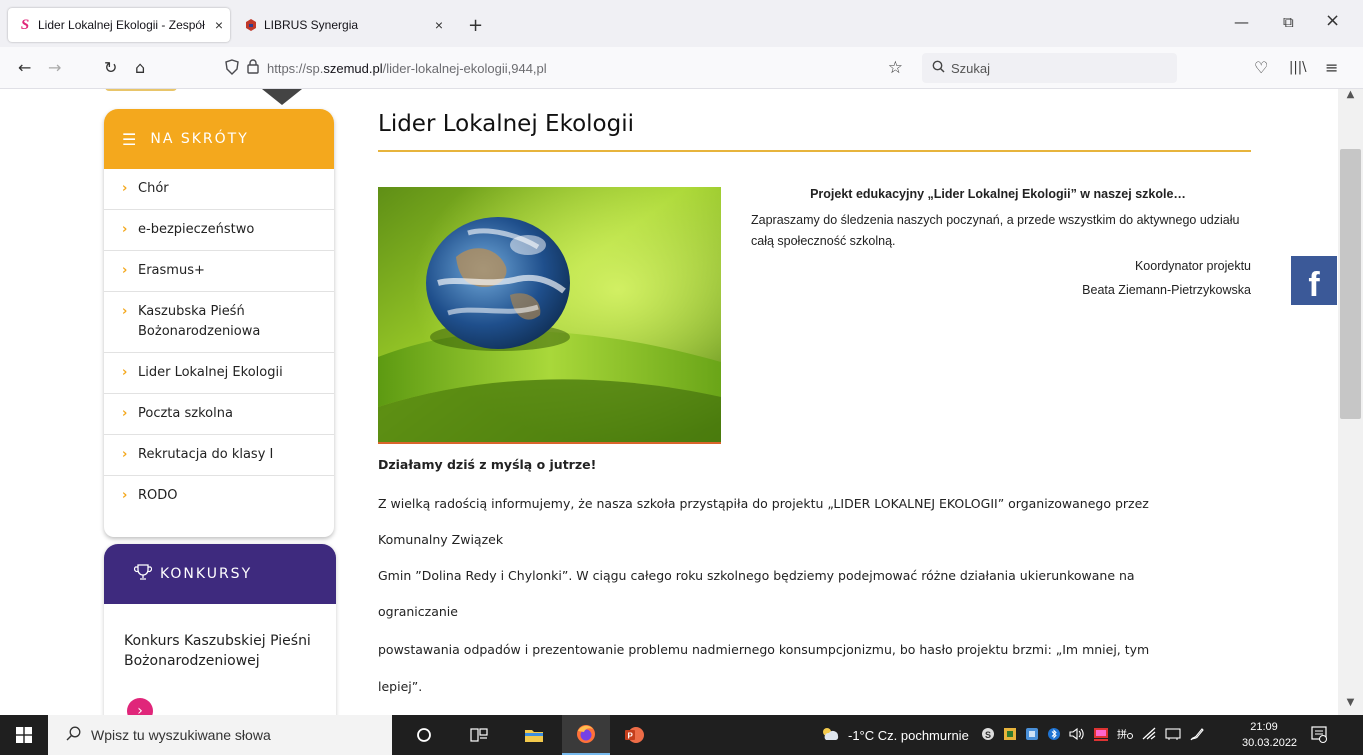 Image resolution: width=1363 pixels, height=755 pixels. I want to click on shortcut-item-e-bezpieczenstwo: › e-bezpieczeństwo, so click(219, 230).